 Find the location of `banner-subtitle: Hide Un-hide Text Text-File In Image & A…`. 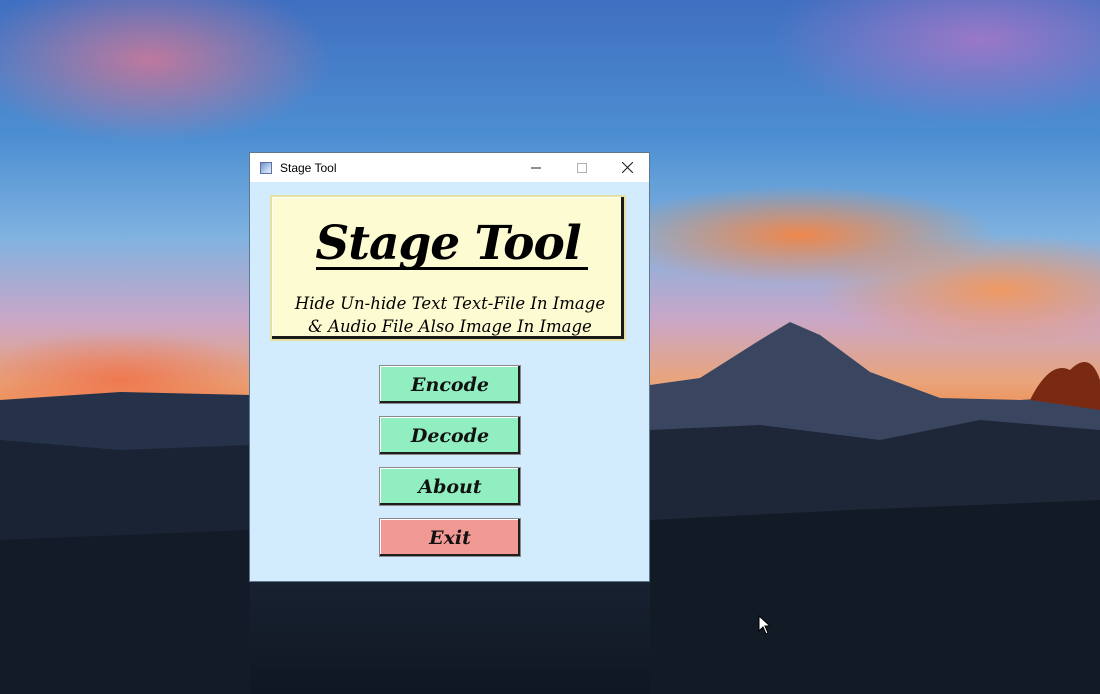

banner-subtitle: Hide Un-hide Text Text-File In Image & A… is located at coordinates (450, 315).